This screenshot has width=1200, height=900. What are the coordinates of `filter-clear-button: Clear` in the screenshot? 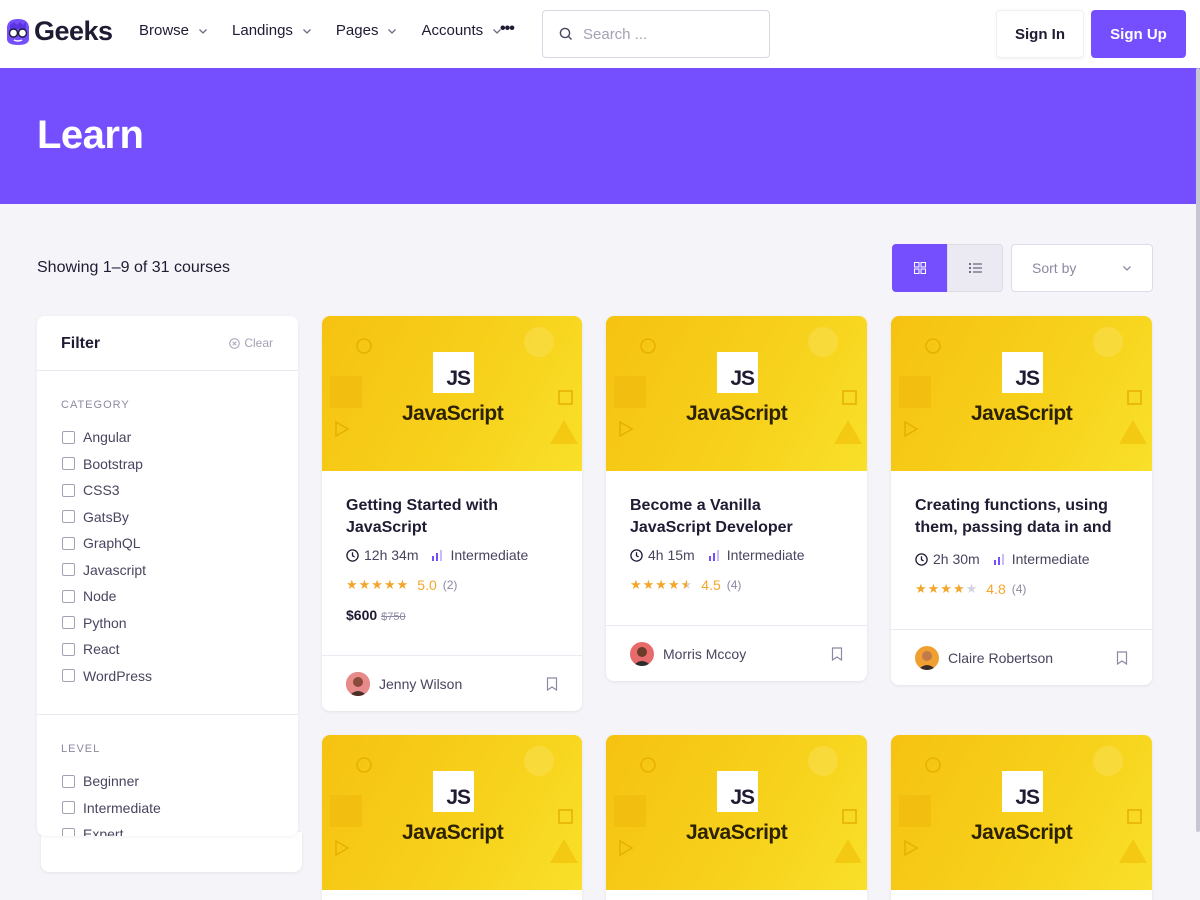 It's located at (251, 343).